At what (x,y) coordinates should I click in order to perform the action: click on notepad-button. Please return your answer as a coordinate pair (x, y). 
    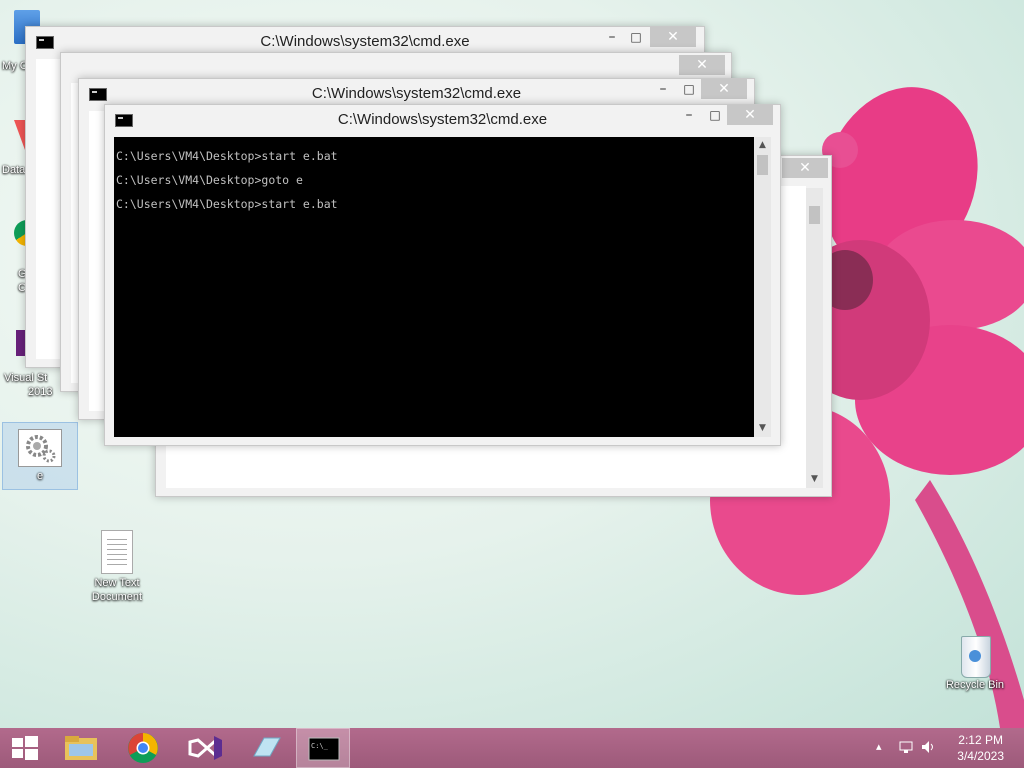
    Looking at the image, I should click on (267, 748).